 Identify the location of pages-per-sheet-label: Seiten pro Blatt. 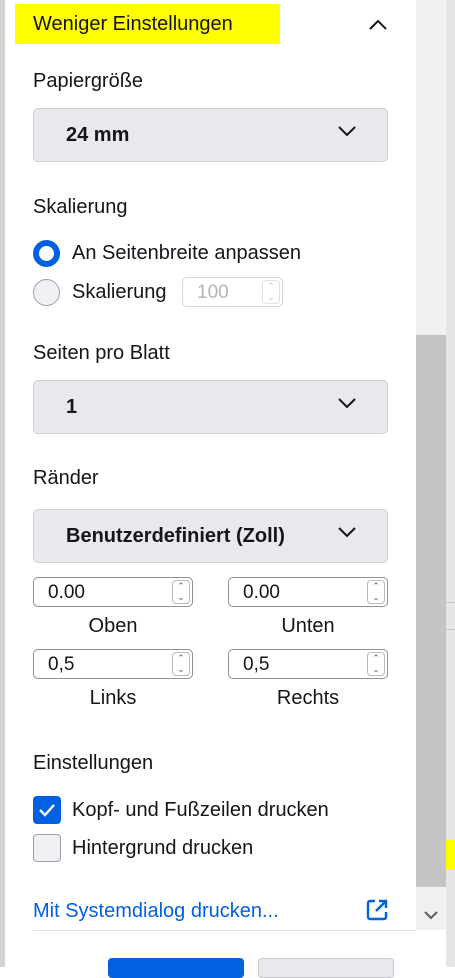
(101, 353).